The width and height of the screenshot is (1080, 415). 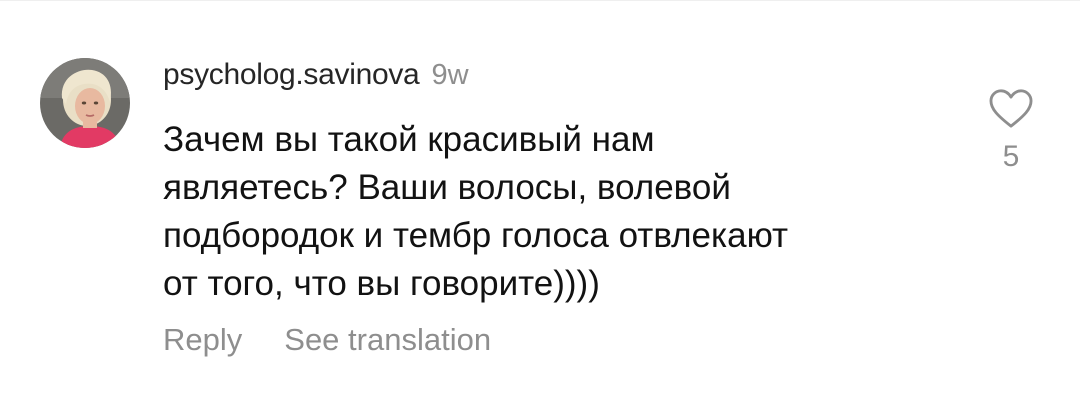 I want to click on avatar, so click(x=85, y=103).